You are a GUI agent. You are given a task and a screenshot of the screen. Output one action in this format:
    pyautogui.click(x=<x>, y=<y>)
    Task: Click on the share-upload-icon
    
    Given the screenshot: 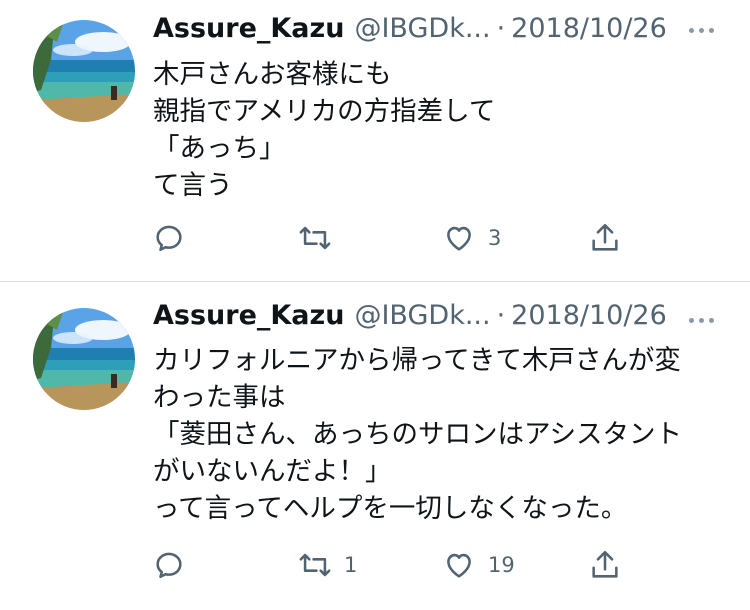 What is the action you would take?
    pyautogui.click(x=605, y=564)
    